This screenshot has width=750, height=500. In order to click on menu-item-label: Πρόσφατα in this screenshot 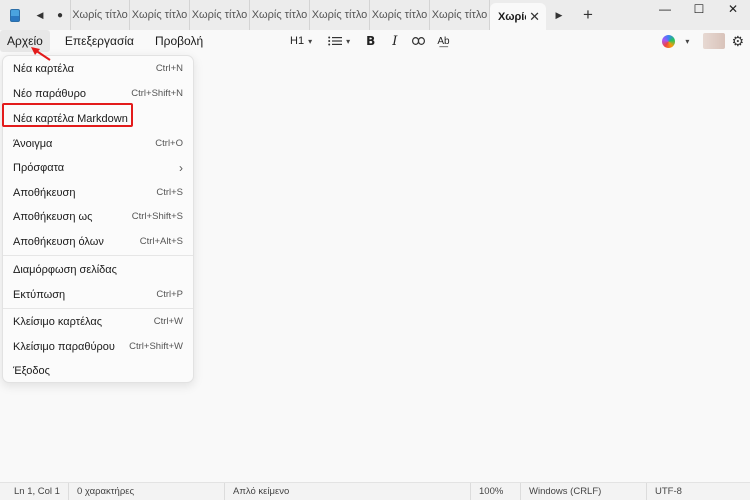, I will do `click(39, 167)`.